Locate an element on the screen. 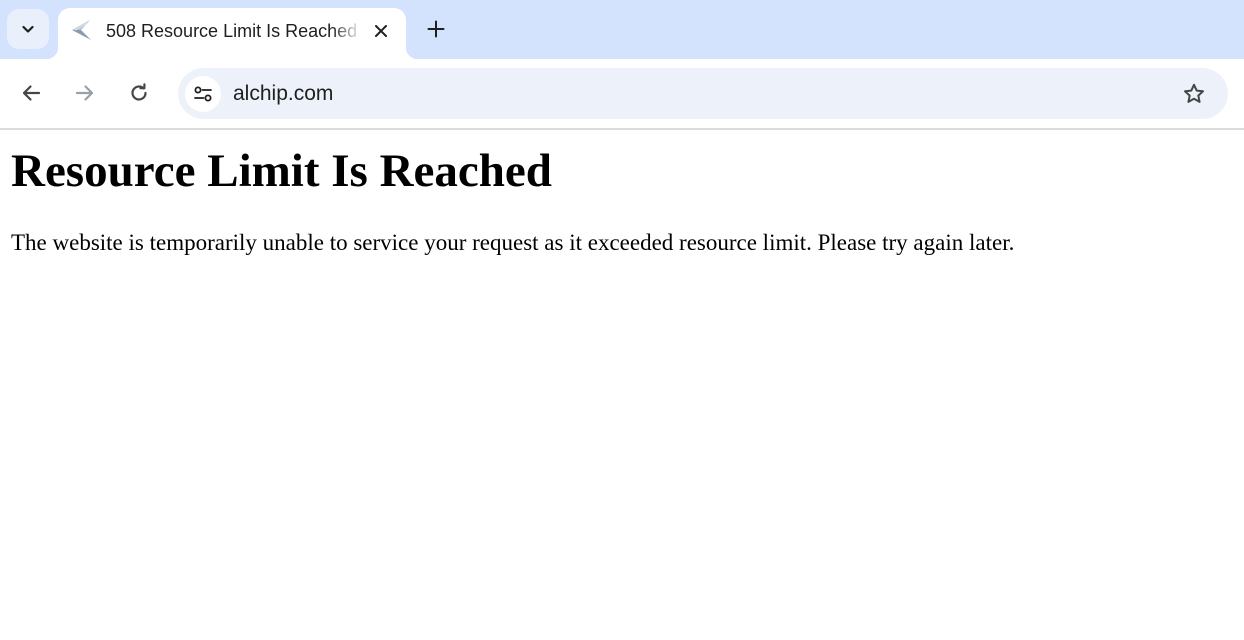  tab-close-button is located at coordinates (381, 31).